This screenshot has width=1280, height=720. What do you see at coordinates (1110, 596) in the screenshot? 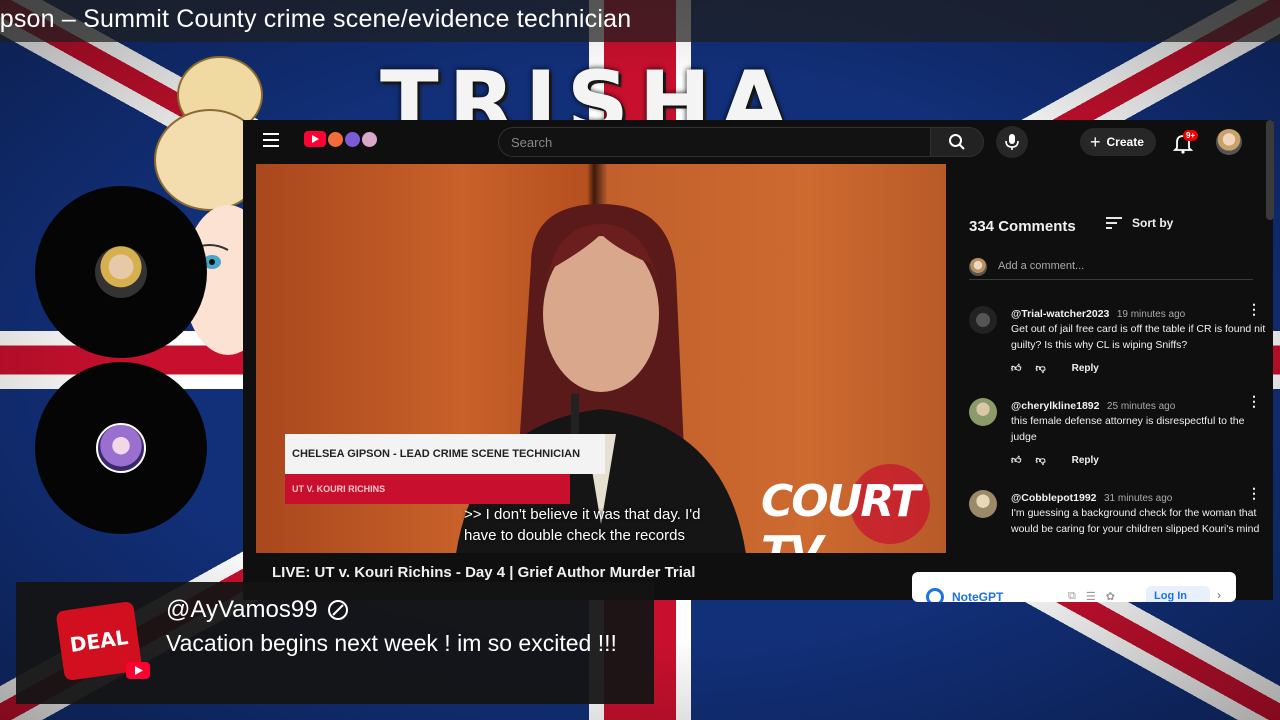
I see `gift-icon: ✿` at bounding box center [1110, 596].